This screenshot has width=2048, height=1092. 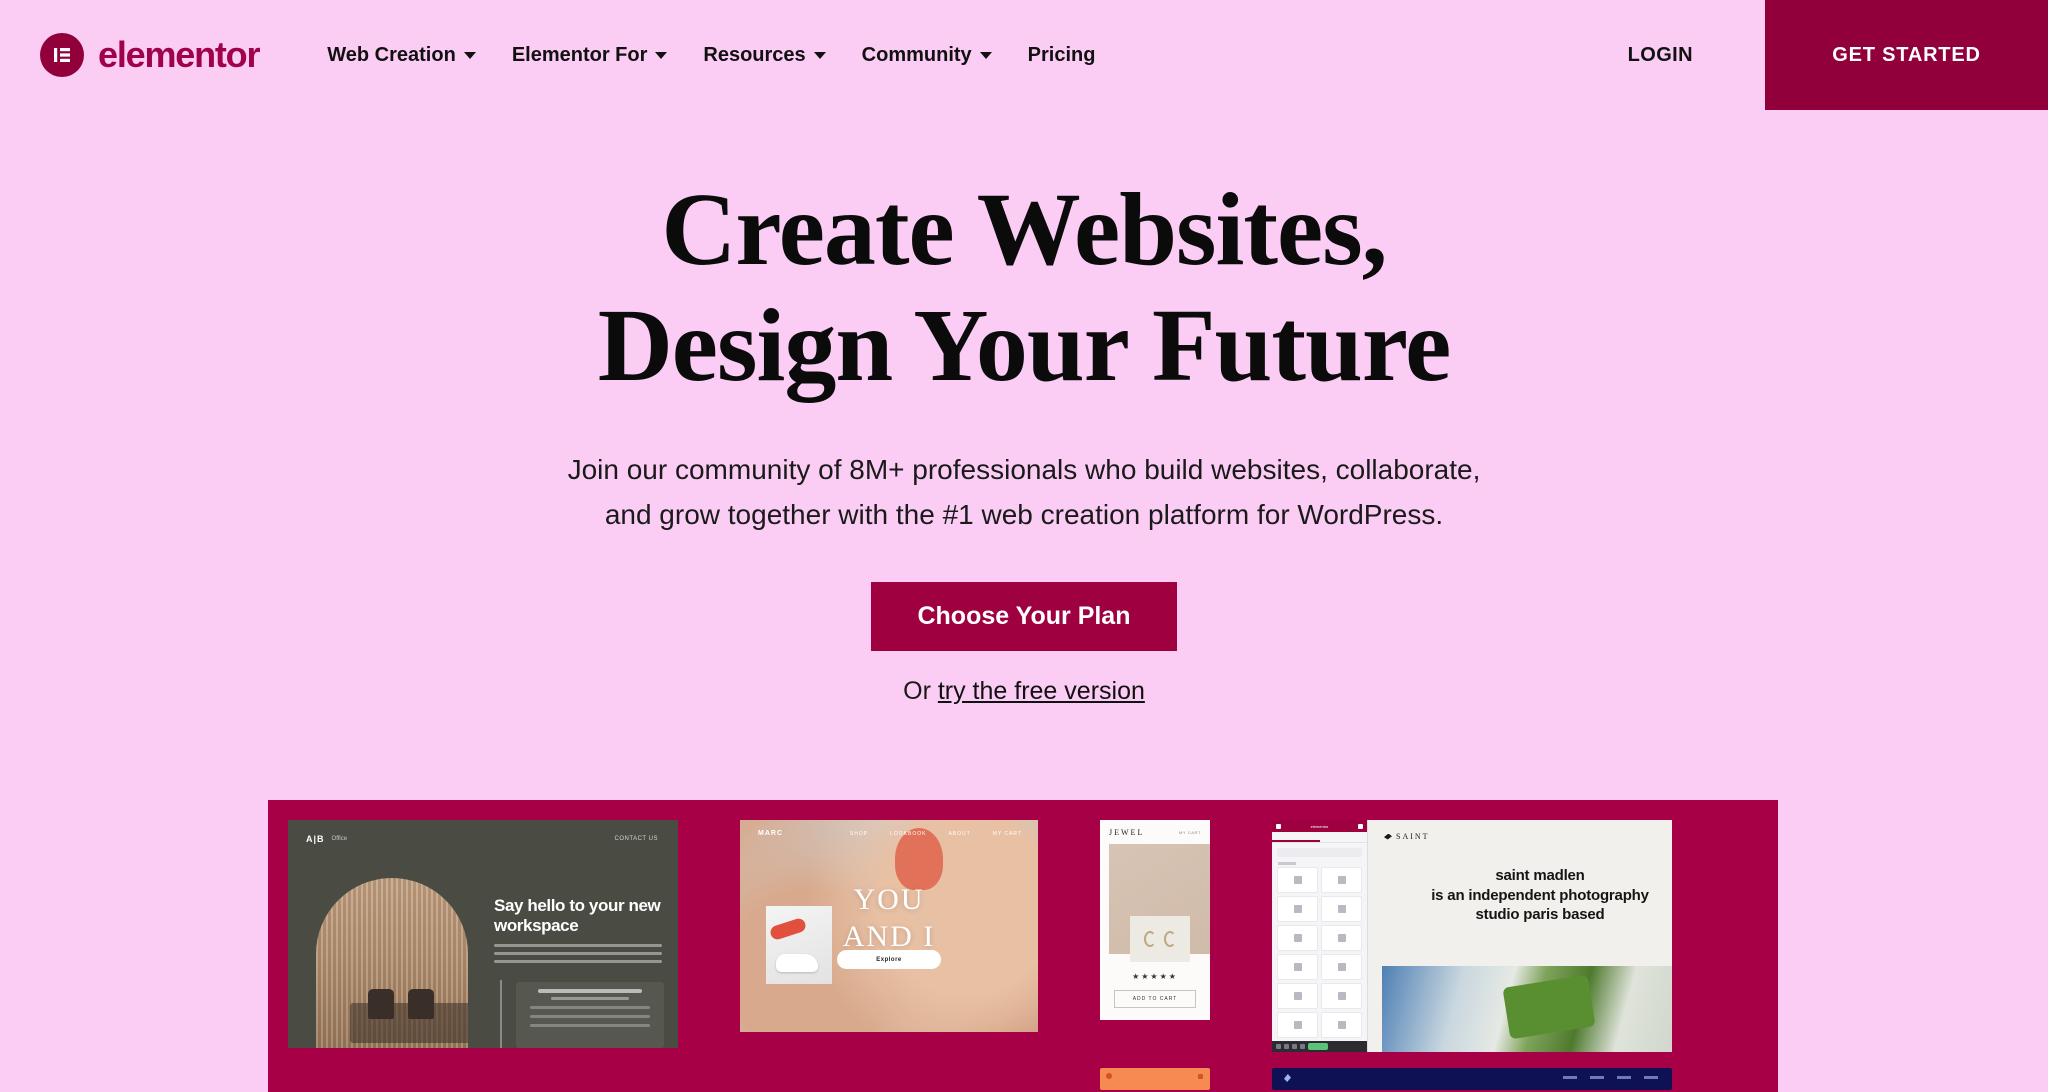 I want to click on you-and-i-brand: MARC, so click(x=770, y=833).